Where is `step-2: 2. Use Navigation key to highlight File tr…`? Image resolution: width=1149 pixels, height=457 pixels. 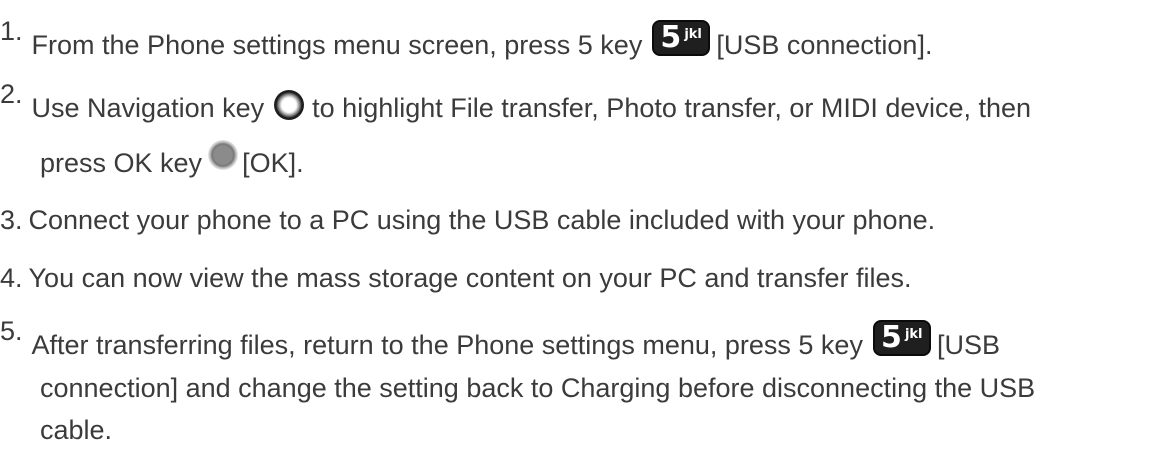 step-2: 2. Use Navigation key to highlight File tr… is located at coordinates (516, 104).